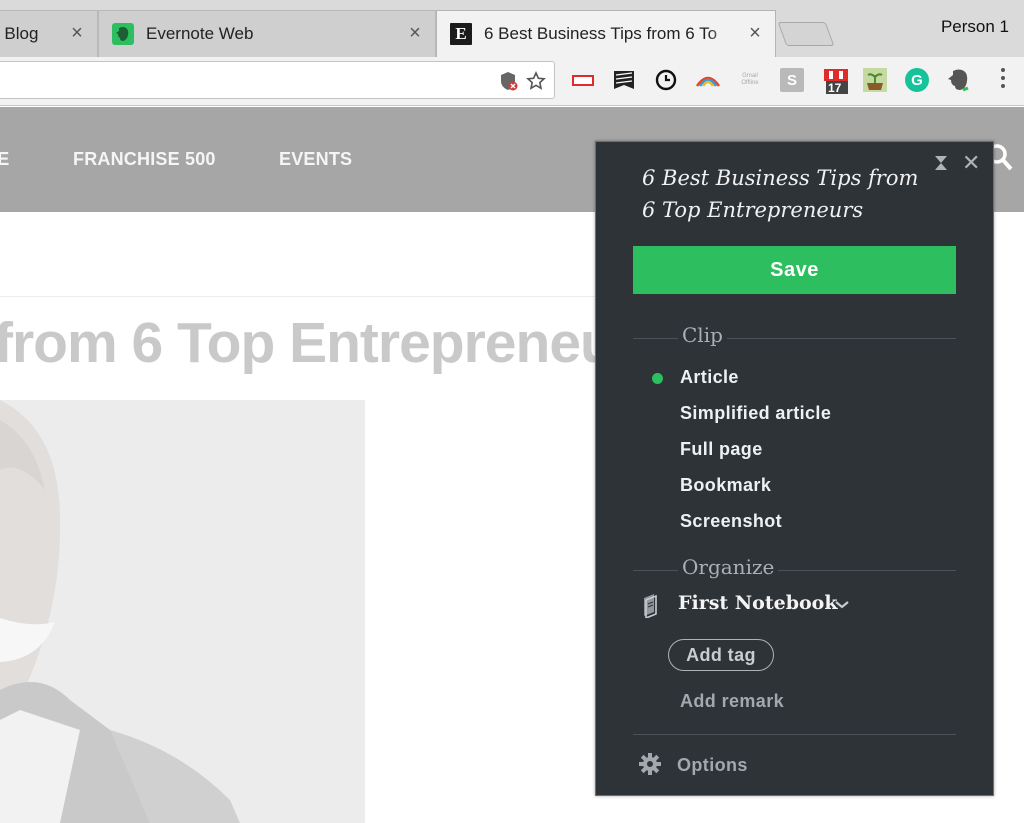 The width and height of the screenshot is (1024, 823). Describe the element at coordinates (267, 33) in the screenshot. I see `tab-evernote-web: Evernote Web ×` at that location.